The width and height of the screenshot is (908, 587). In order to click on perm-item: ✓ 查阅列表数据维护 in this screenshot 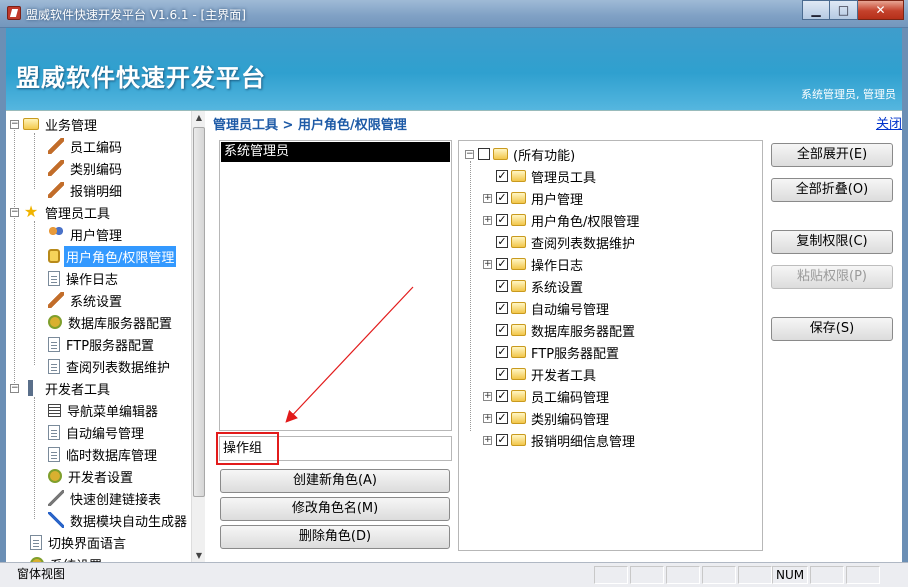, I will do `click(559, 242)`.